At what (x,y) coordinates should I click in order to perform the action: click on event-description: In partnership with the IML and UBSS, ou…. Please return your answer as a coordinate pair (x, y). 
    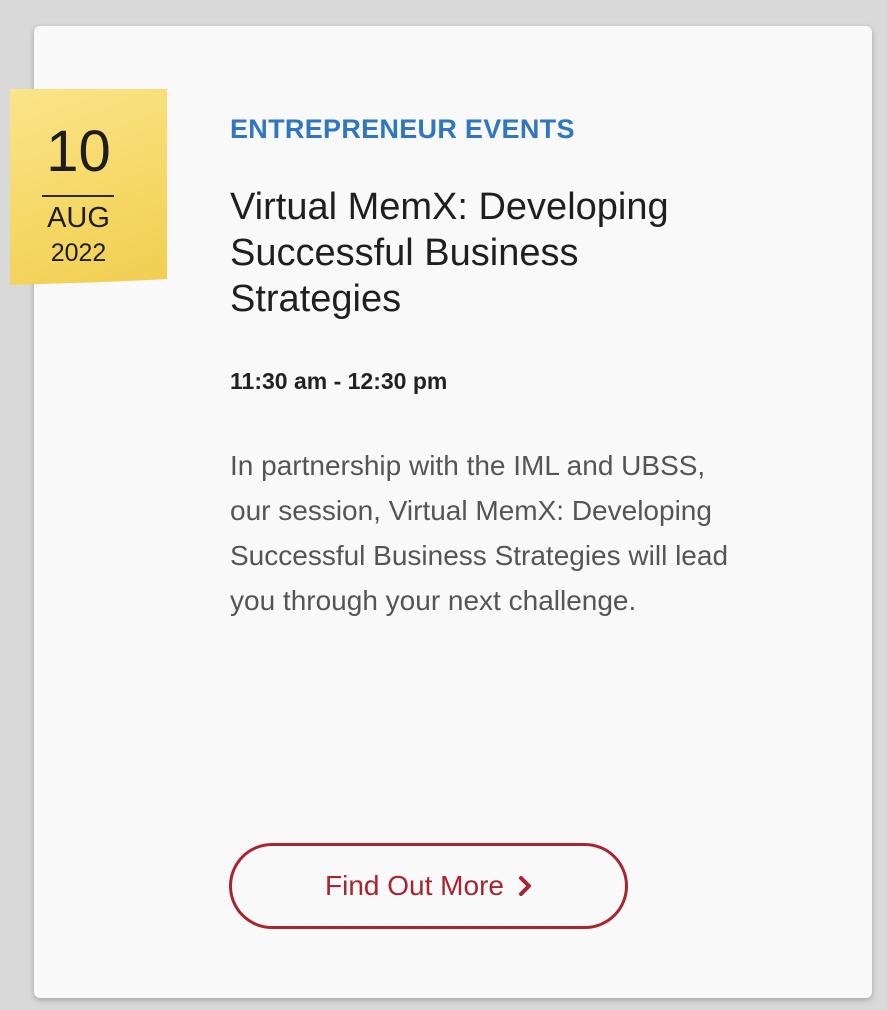
    Looking at the image, I should click on (479, 533).